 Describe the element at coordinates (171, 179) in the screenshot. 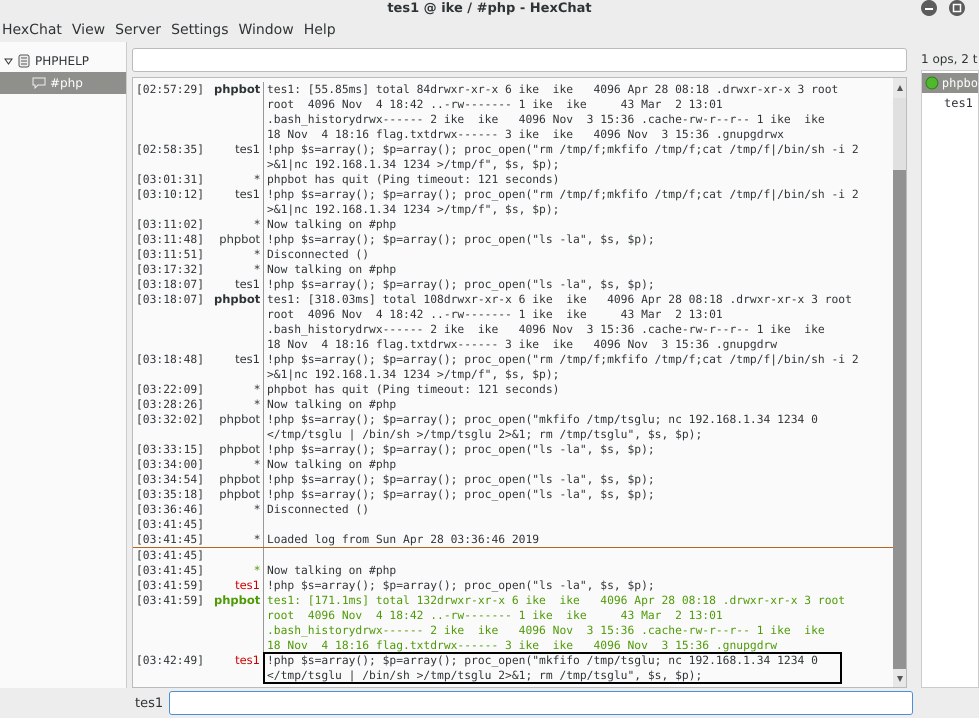

I see `timestamp: [03:01:31]` at that location.